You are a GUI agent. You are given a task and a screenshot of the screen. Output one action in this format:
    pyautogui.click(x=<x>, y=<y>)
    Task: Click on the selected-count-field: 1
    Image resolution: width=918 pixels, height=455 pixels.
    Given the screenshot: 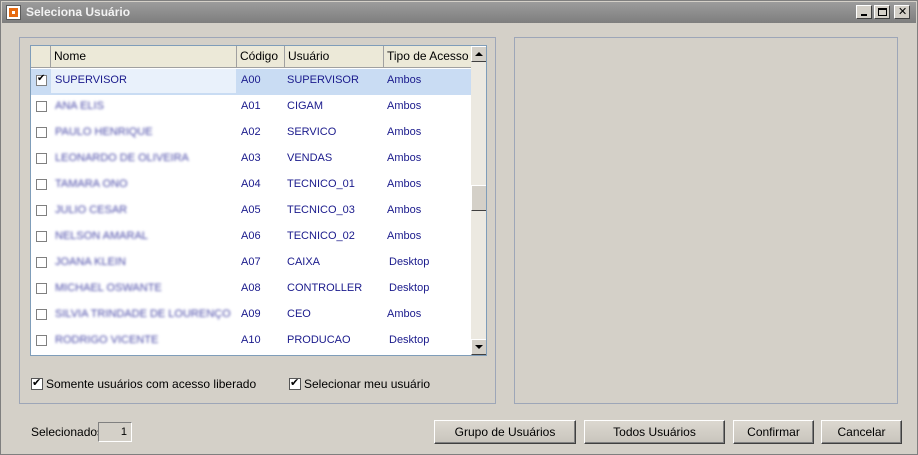 What is the action you would take?
    pyautogui.click(x=115, y=432)
    